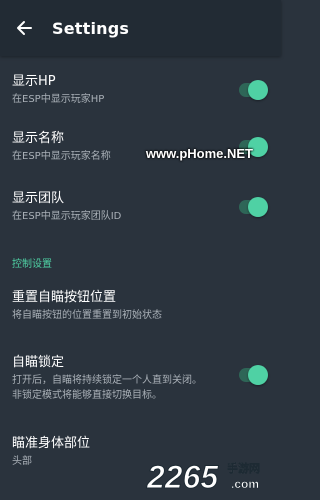 This screenshot has height=500, width=320. Describe the element at coordinates (140, 207) in the screenshot. I see `setting-row-show-team: 显示团队 在ESP中显示玩家团队ID` at that location.